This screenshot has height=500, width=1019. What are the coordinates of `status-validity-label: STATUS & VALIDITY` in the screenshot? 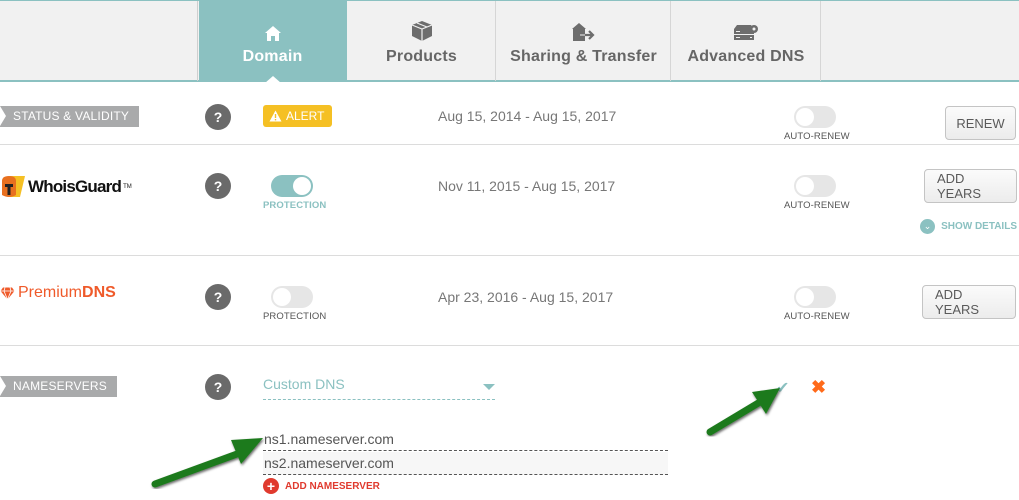 It's located at (70, 116).